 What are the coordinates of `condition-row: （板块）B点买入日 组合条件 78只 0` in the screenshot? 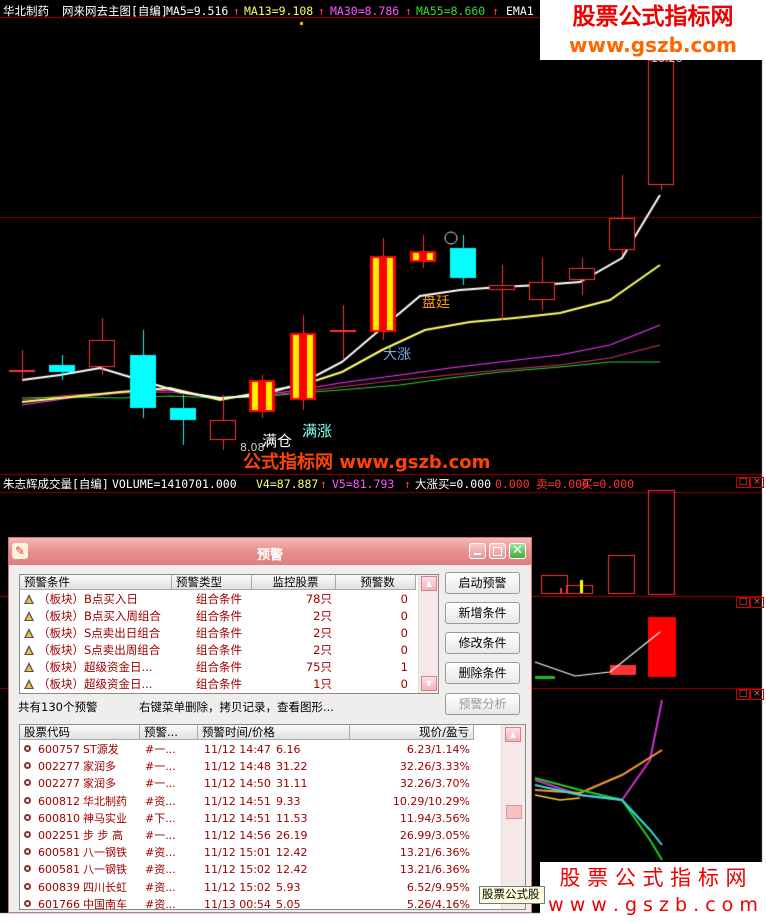 It's located at (219, 599).